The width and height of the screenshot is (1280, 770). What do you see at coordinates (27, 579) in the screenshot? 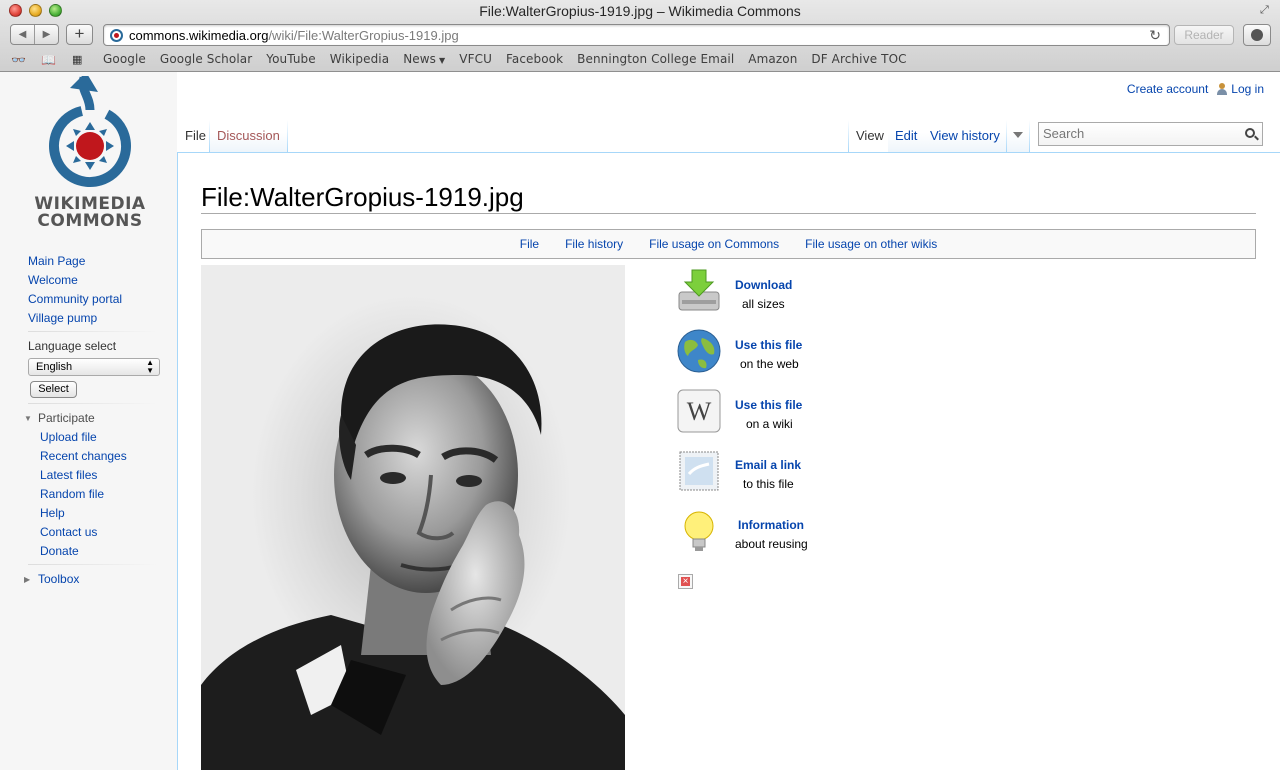
I see `triangle-right-icon: ▶` at bounding box center [27, 579].